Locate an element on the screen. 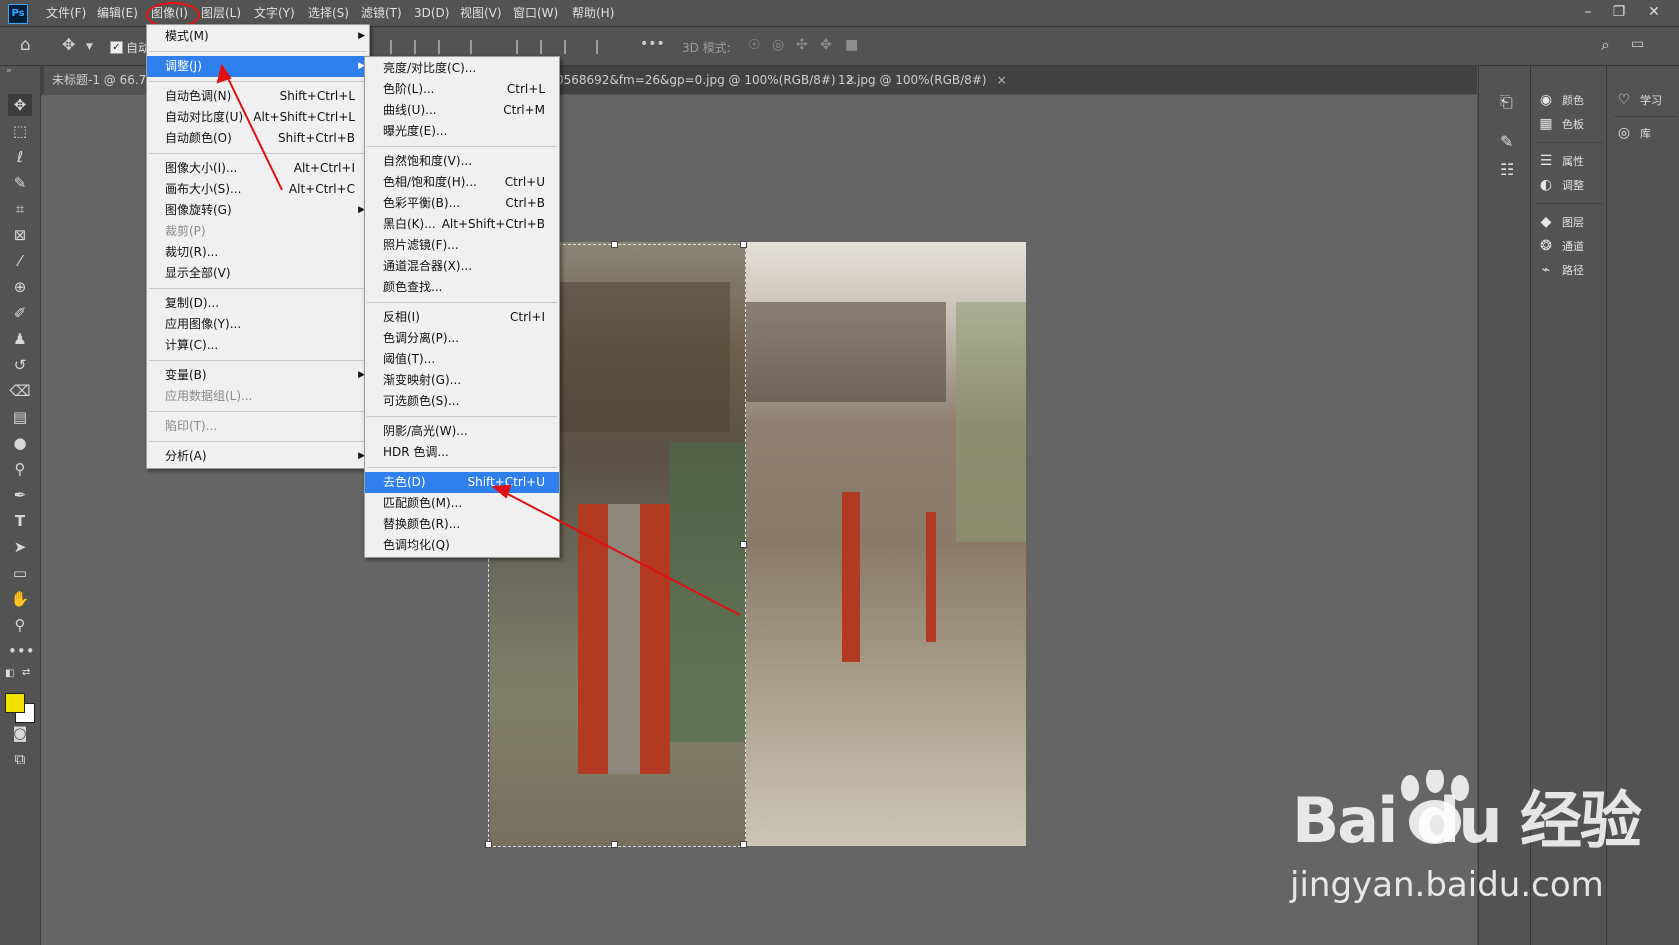 The image size is (1679, 945). menu-item: 去色(D) Shift+Ctrl+U is located at coordinates (462, 482).